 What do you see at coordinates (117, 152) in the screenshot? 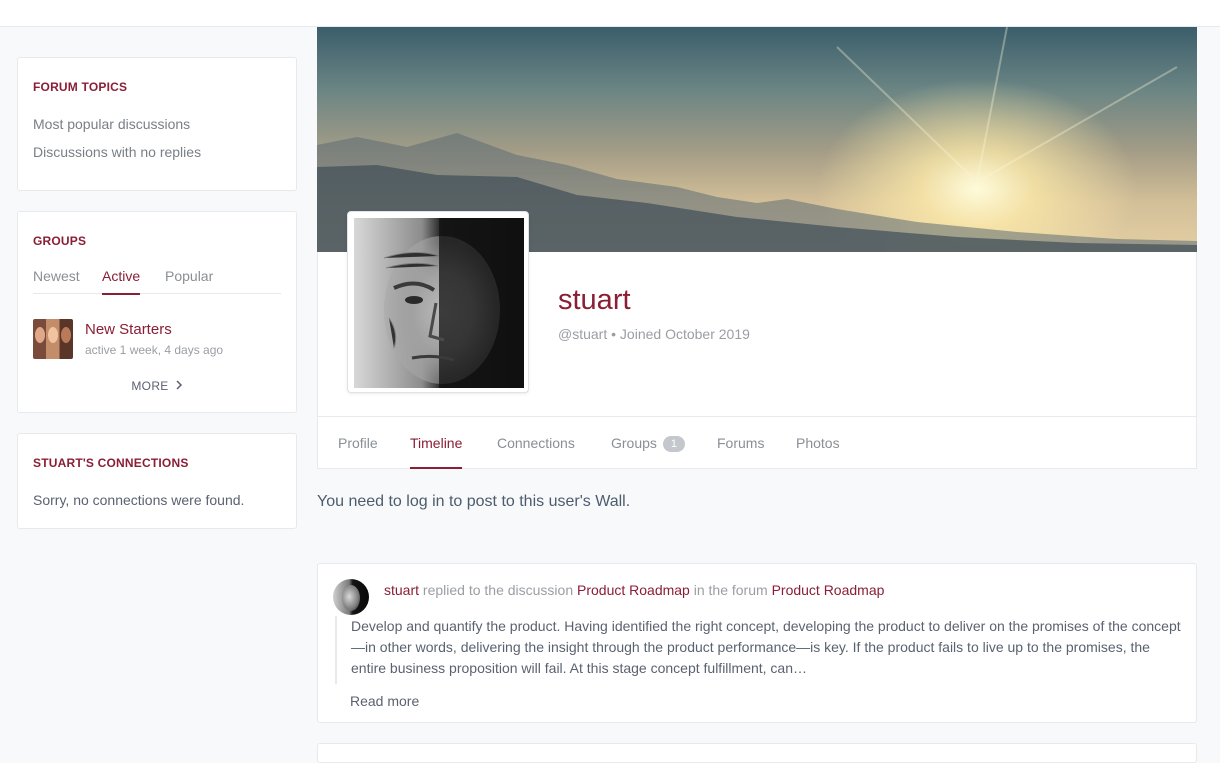
I see `no-replies-discussions-link: Discussions with no replies` at bounding box center [117, 152].